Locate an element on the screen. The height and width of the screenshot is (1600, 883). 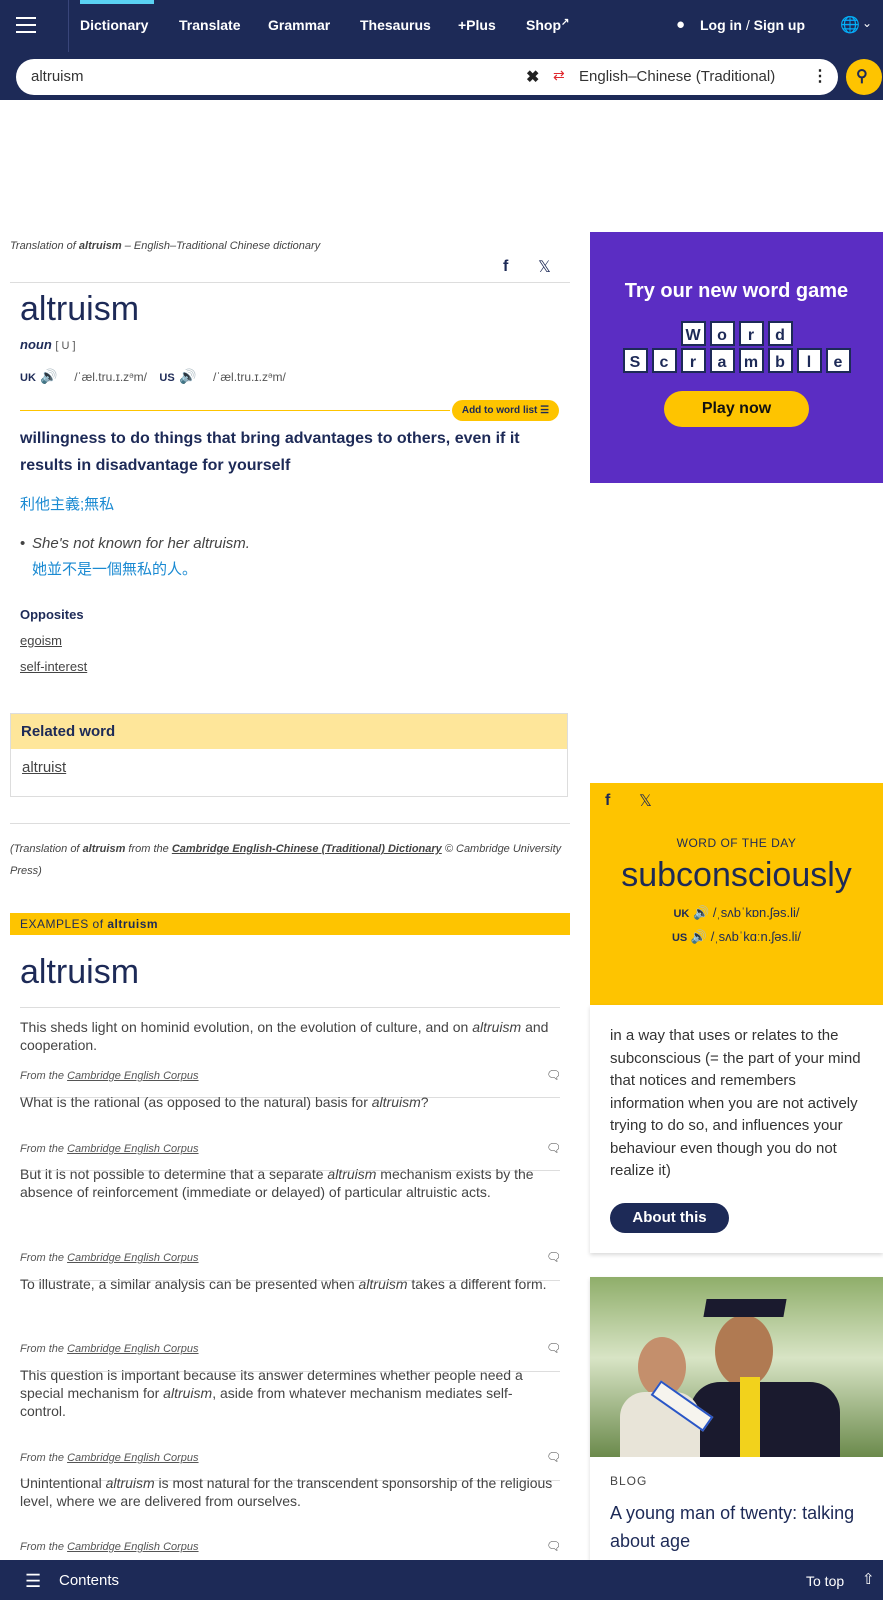
external-link-icon: ↗ is located at coordinates (565, 22).